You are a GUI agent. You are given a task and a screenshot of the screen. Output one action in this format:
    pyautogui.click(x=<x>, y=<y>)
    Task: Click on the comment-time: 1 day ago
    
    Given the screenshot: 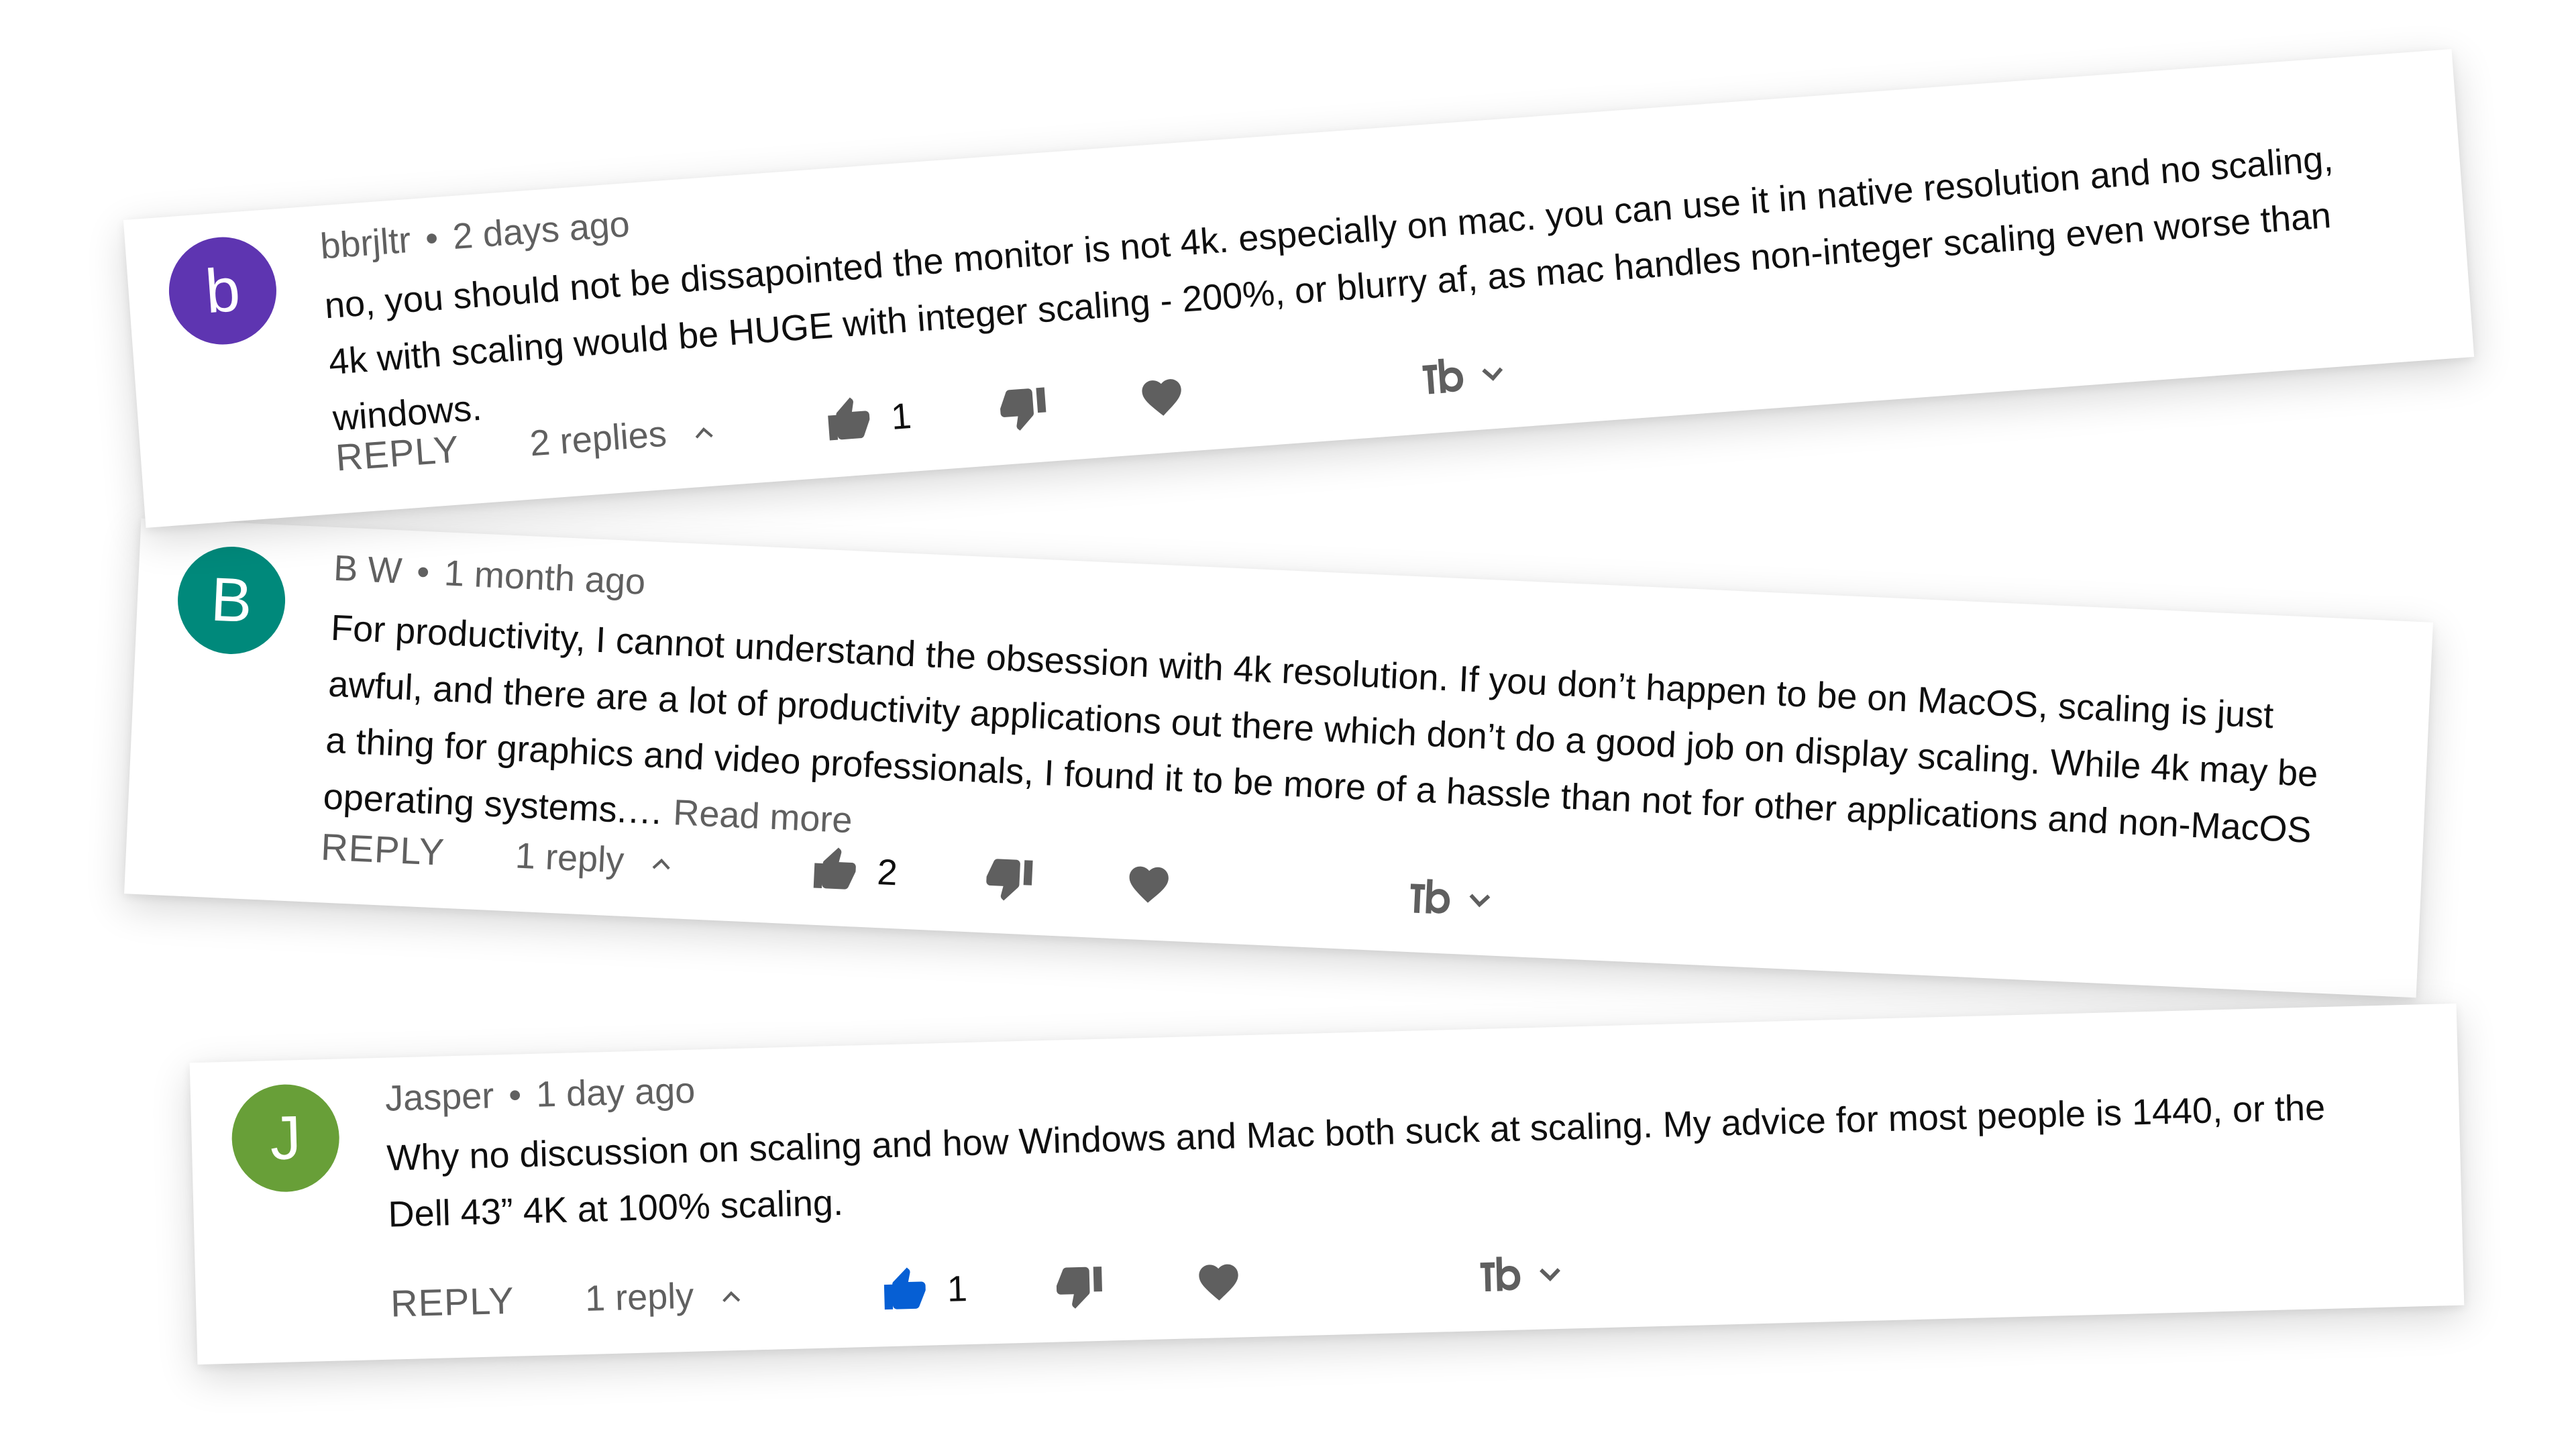 What is the action you would take?
    pyautogui.click(x=615, y=1093)
    